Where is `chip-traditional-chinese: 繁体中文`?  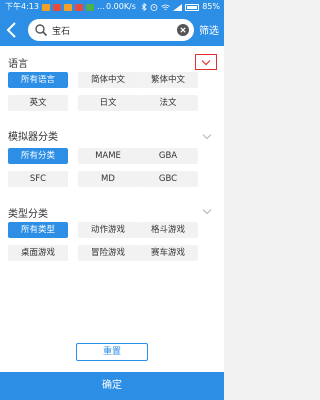 chip-traditional-chinese: 繁体中文 is located at coordinates (168, 80).